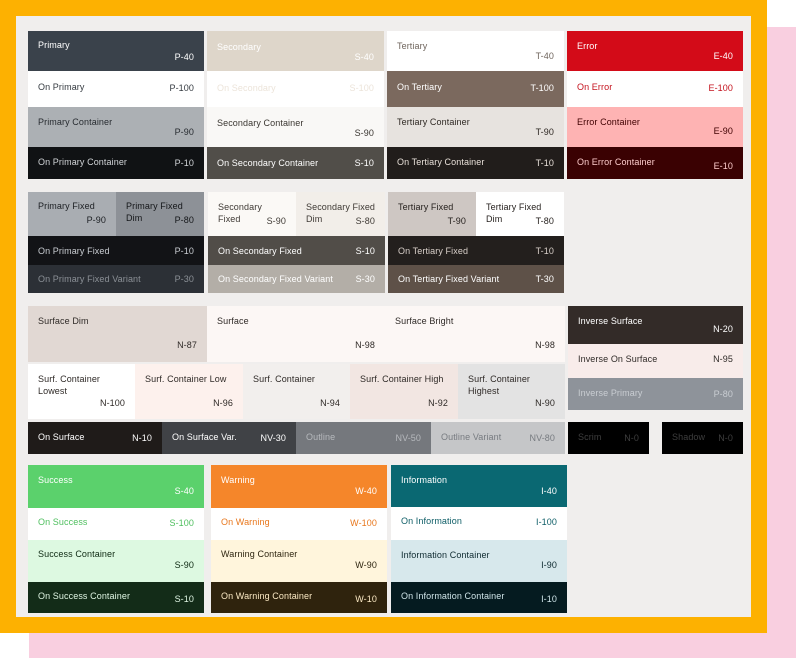 This screenshot has height=669, width=807. Describe the element at coordinates (112, 403) in the screenshot. I see `swatch-code: N-100` at that location.